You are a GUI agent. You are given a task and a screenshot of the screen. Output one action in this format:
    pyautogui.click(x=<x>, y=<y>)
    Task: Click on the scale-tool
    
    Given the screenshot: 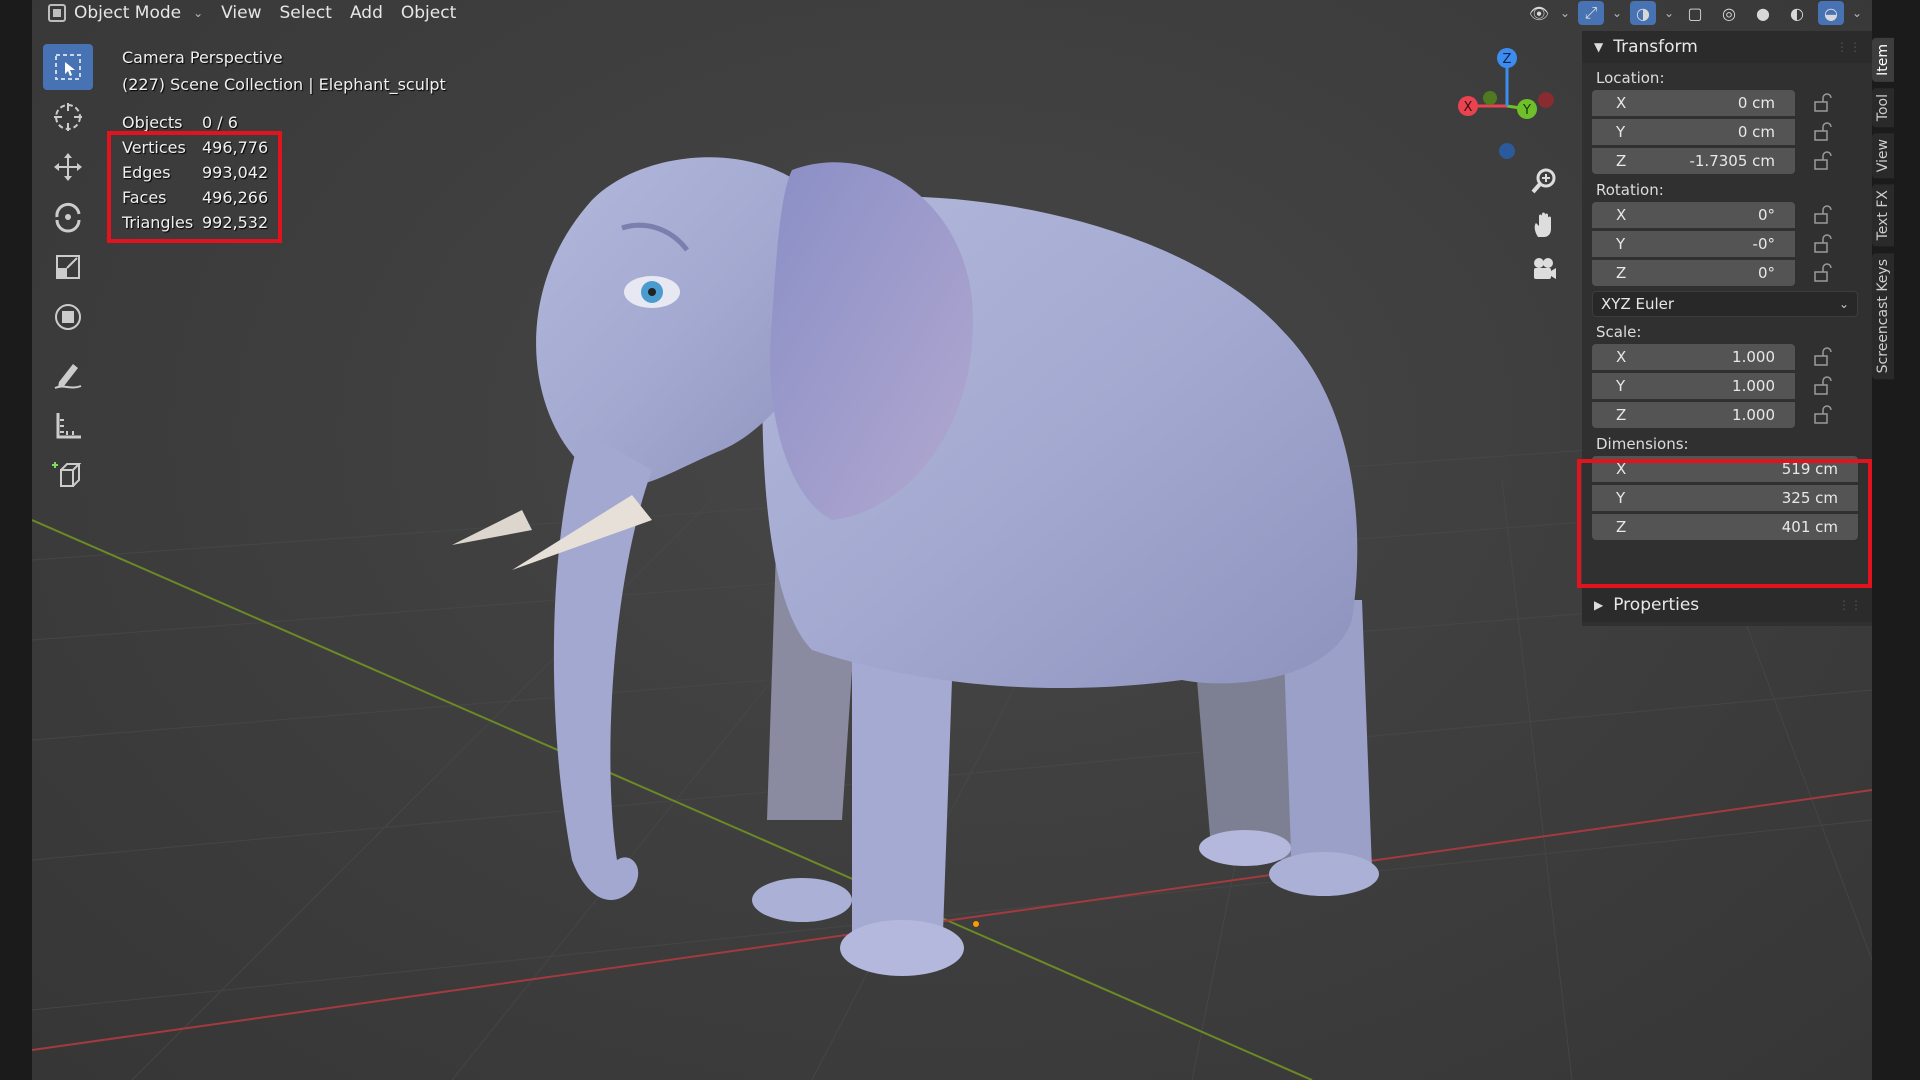 What is the action you would take?
    pyautogui.click(x=68, y=267)
    